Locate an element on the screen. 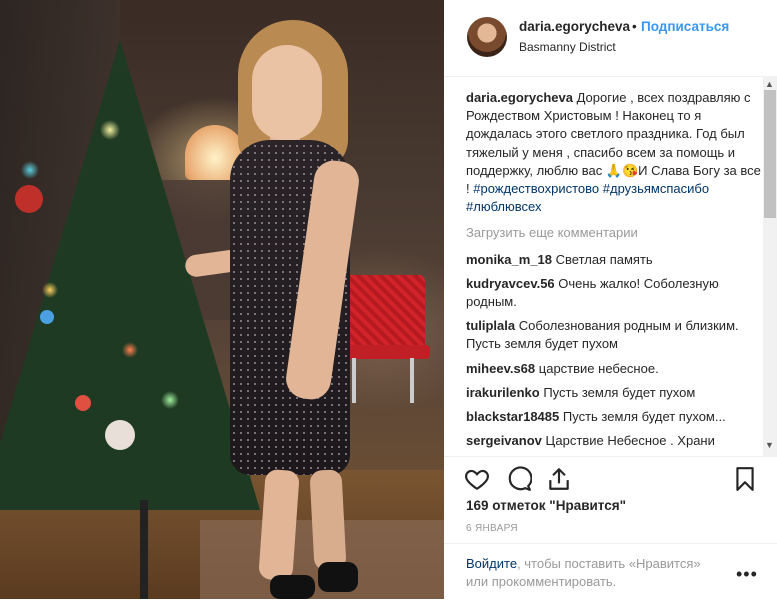 This screenshot has height=600, width=777. comment-text: Пусть земля будет пухом is located at coordinates (619, 392).